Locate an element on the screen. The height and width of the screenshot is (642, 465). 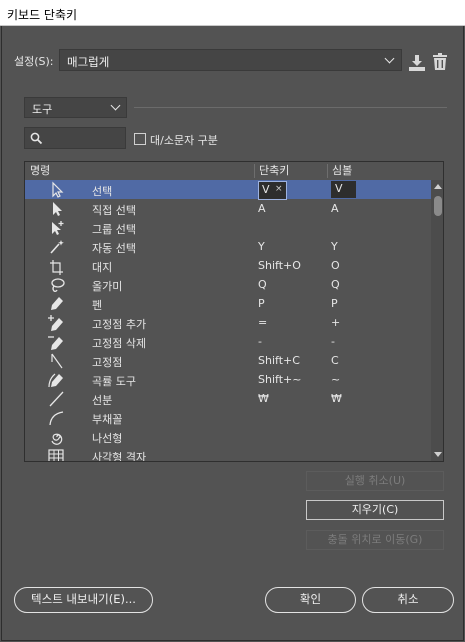
line-segment-icon is located at coordinates (57, 398).